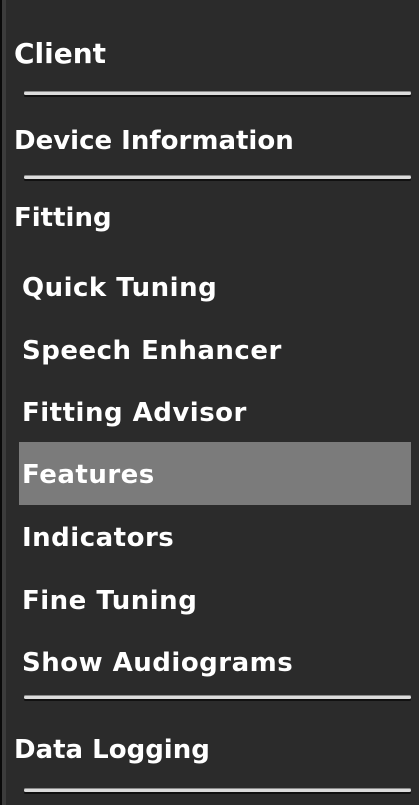 This screenshot has width=419, height=805. I want to click on nav-item-speech-enhancer: Speech Enhancer, so click(210, 355).